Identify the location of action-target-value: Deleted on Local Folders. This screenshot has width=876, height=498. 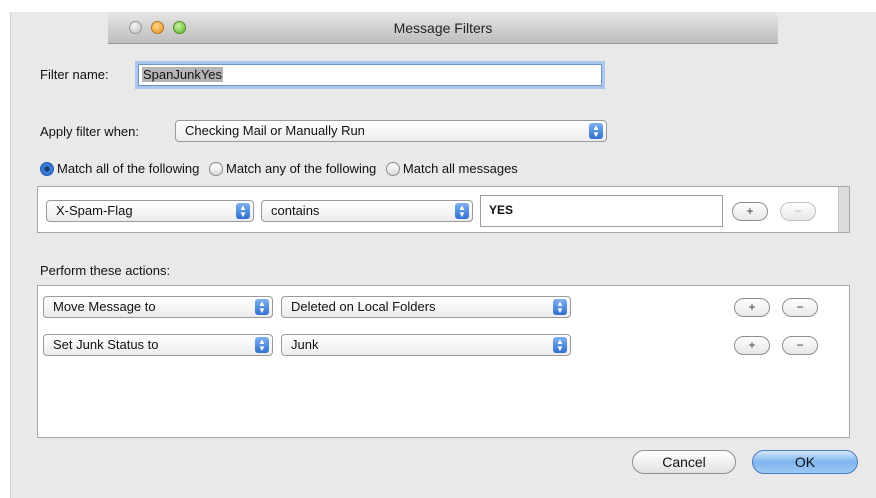
(363, 306).